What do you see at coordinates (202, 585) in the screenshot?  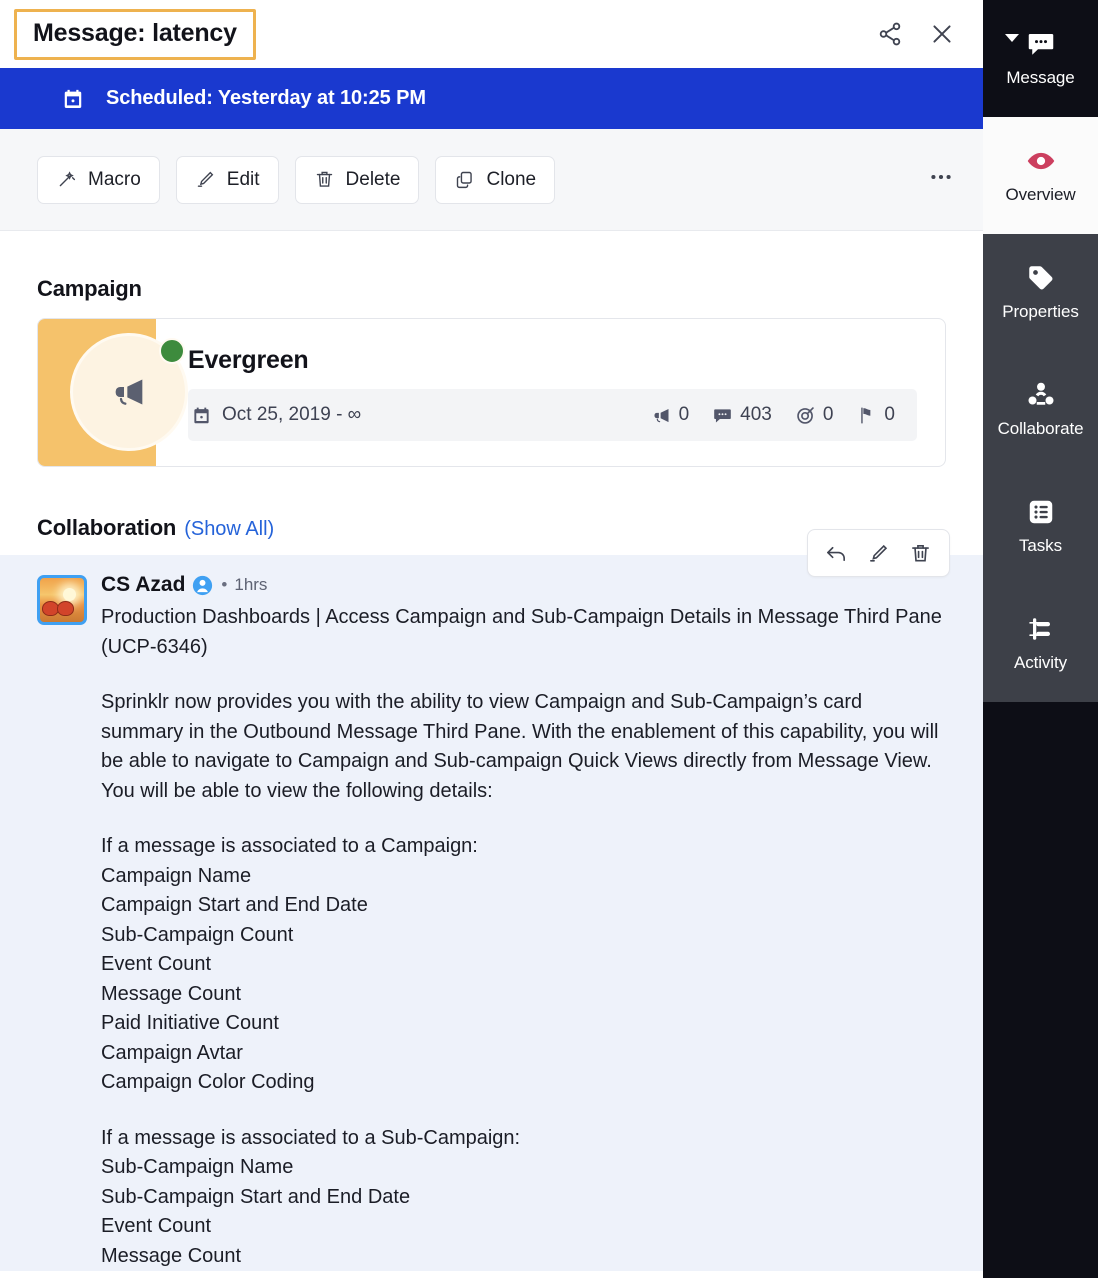 I see `user-badge-icon` at bounding box center [202, 585].